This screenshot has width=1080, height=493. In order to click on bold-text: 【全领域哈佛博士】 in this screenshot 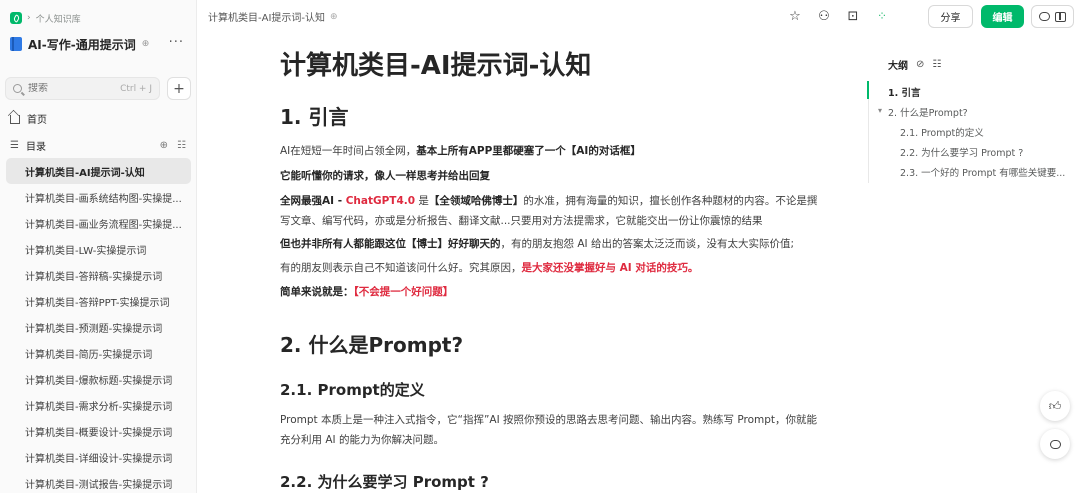, I will do `click(476, 201)`.